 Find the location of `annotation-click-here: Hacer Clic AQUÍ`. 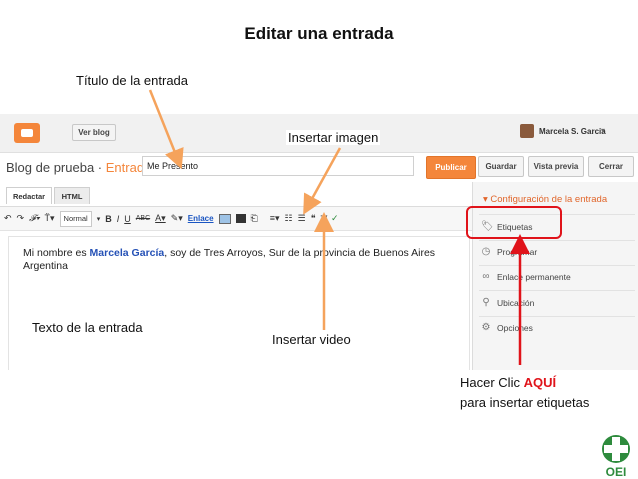

annotation-click-here: Hacer Clic AQUÍ is located at coordinates (508, 382).